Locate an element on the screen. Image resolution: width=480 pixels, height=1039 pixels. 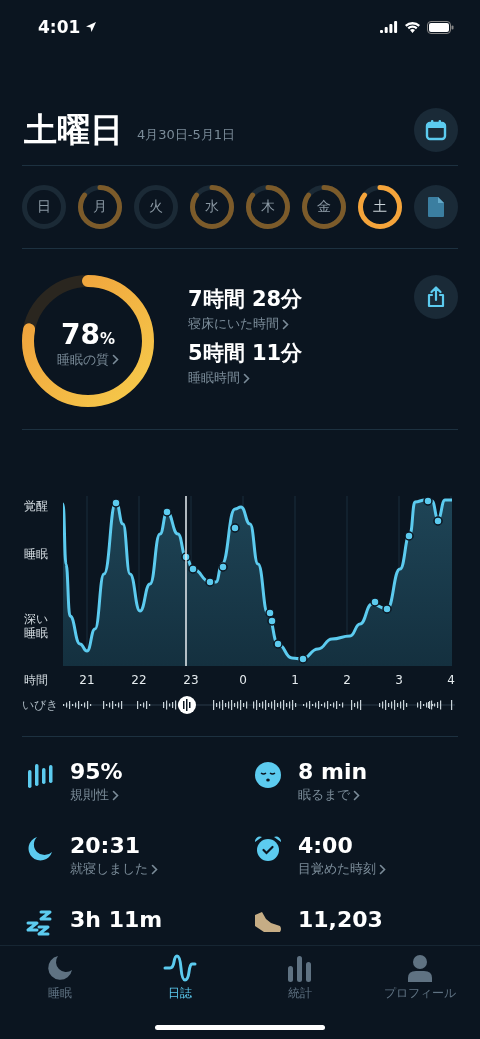
bars-icon is located at coordinates (40, 775).